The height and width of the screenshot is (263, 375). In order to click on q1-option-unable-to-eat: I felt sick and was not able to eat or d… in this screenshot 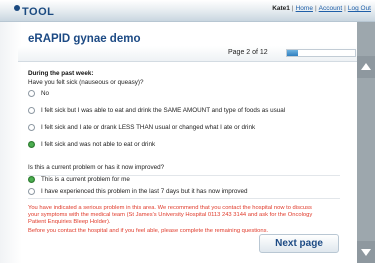, I will do `click(91, 144)`.